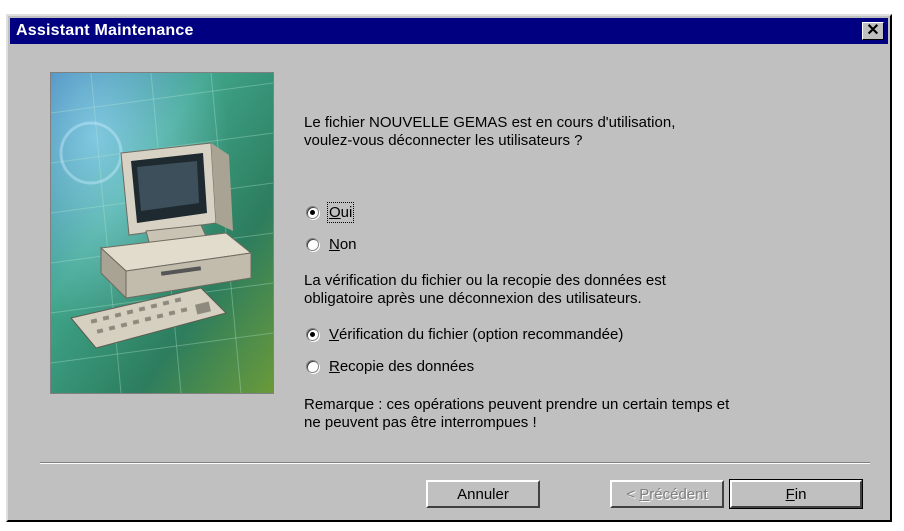 The height and width of the screenshot is (531, 904). Describe the element at coordinates (455, 463) in the screenshot. I see `separator-line` at that location.